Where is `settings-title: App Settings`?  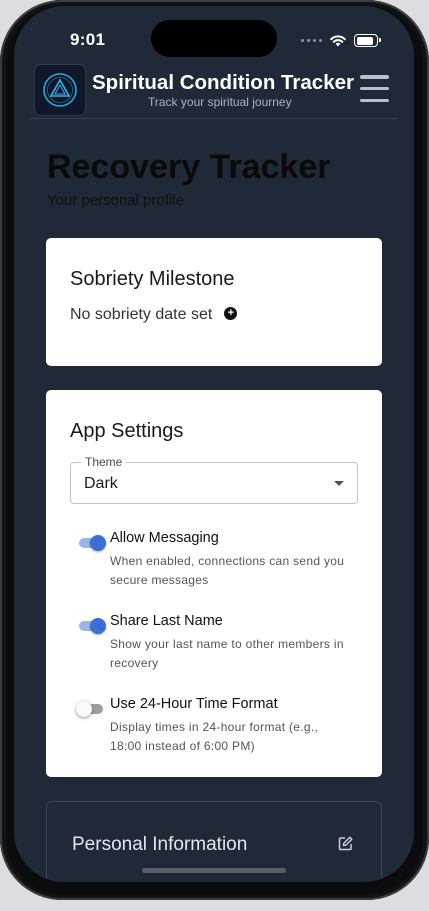
settings-title: App Settings is located at coordinates (127, 431).